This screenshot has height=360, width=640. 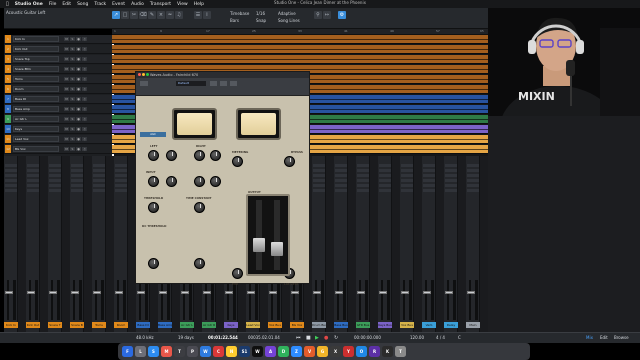 I want to click on channel-name: Room, so click(x=121, y=325).